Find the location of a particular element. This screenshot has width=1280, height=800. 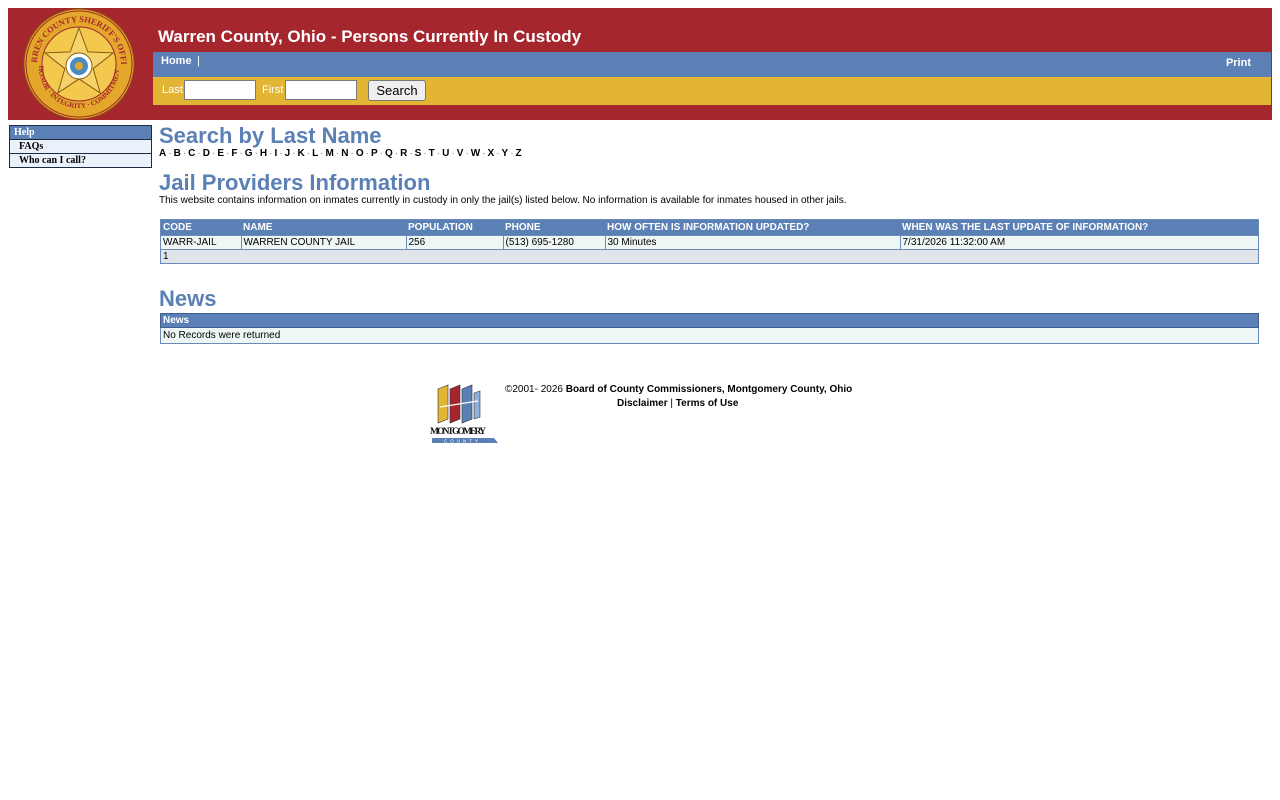

letter-link-c: C is located at coordinates (191, 153).